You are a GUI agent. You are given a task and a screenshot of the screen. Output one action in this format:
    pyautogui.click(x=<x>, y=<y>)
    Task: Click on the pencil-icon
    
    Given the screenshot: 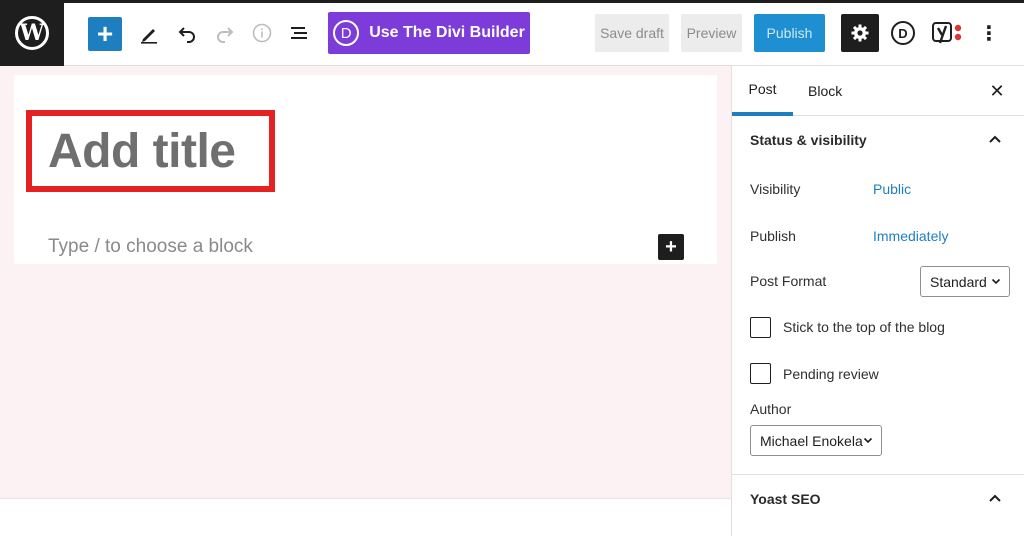 What is the action you would take?
    pyautogui.click(x=149, y=33)
    